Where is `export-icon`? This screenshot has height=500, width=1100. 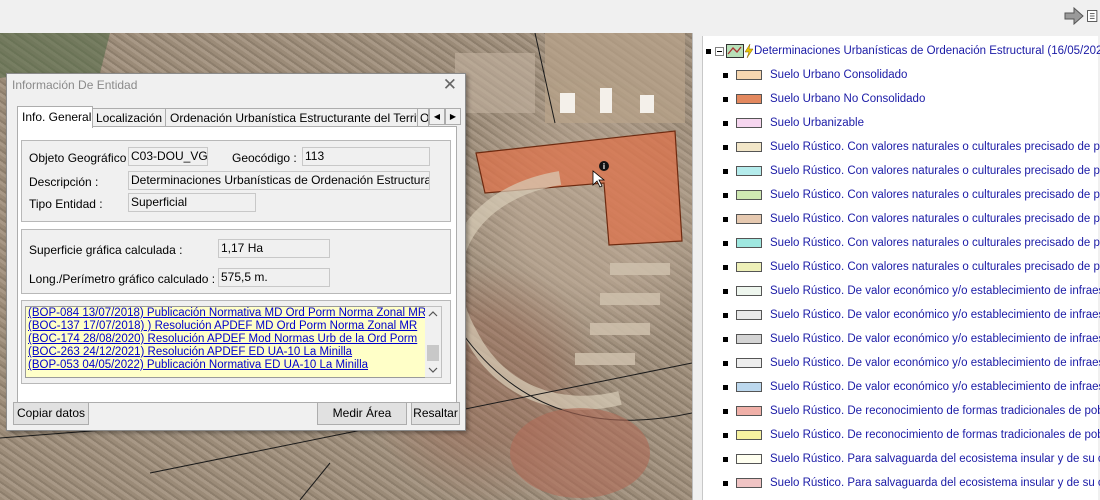
export-icon is located at coordinates (1093, 16).